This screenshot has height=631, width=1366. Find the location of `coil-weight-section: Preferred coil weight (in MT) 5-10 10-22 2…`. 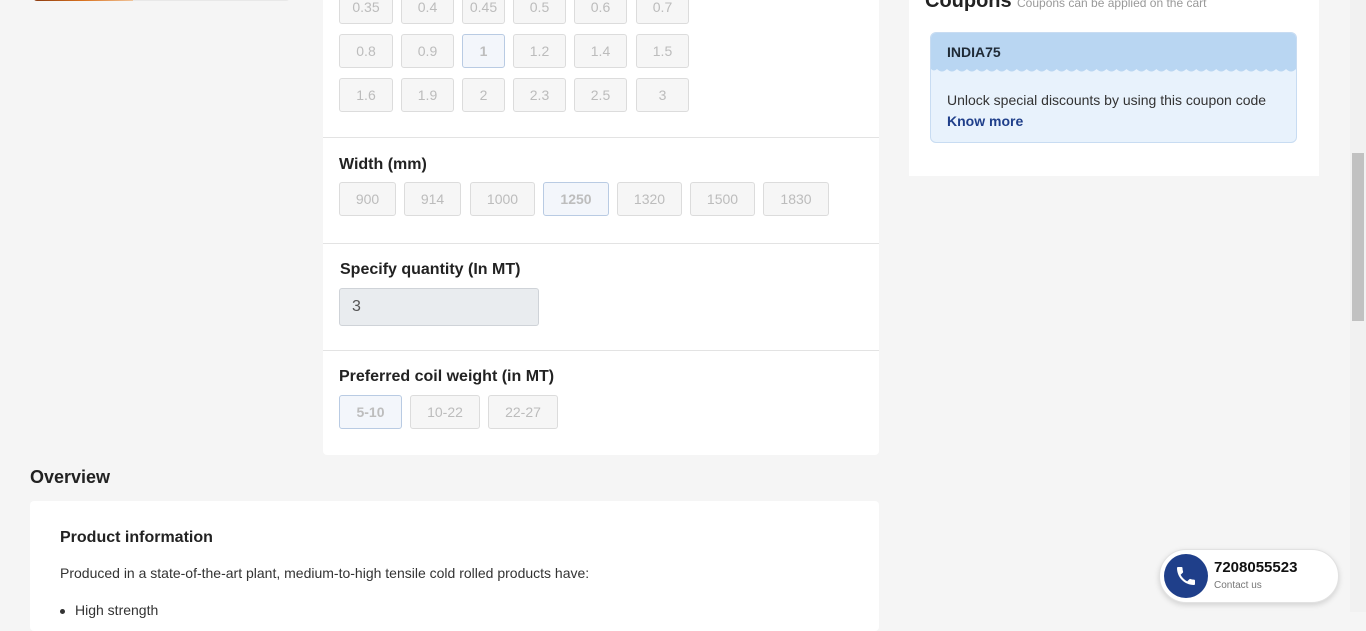

coil-weight-section: Preferred coil weight (in MT) 5-10 10-22 2… is located at coordinates (601, 403).